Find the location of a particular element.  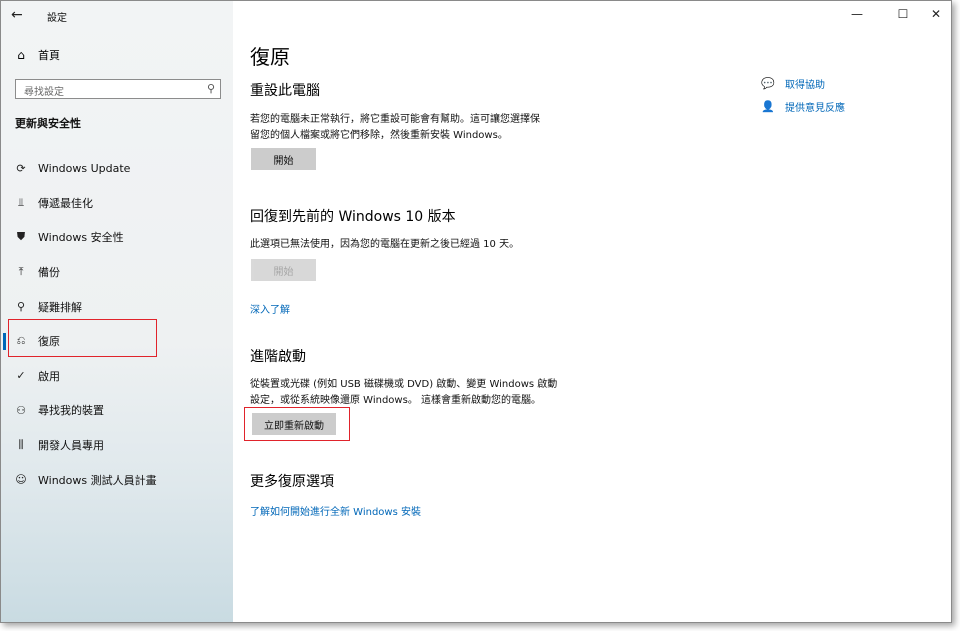

home-icon: ⌂ is located at coordinates (21, 55).